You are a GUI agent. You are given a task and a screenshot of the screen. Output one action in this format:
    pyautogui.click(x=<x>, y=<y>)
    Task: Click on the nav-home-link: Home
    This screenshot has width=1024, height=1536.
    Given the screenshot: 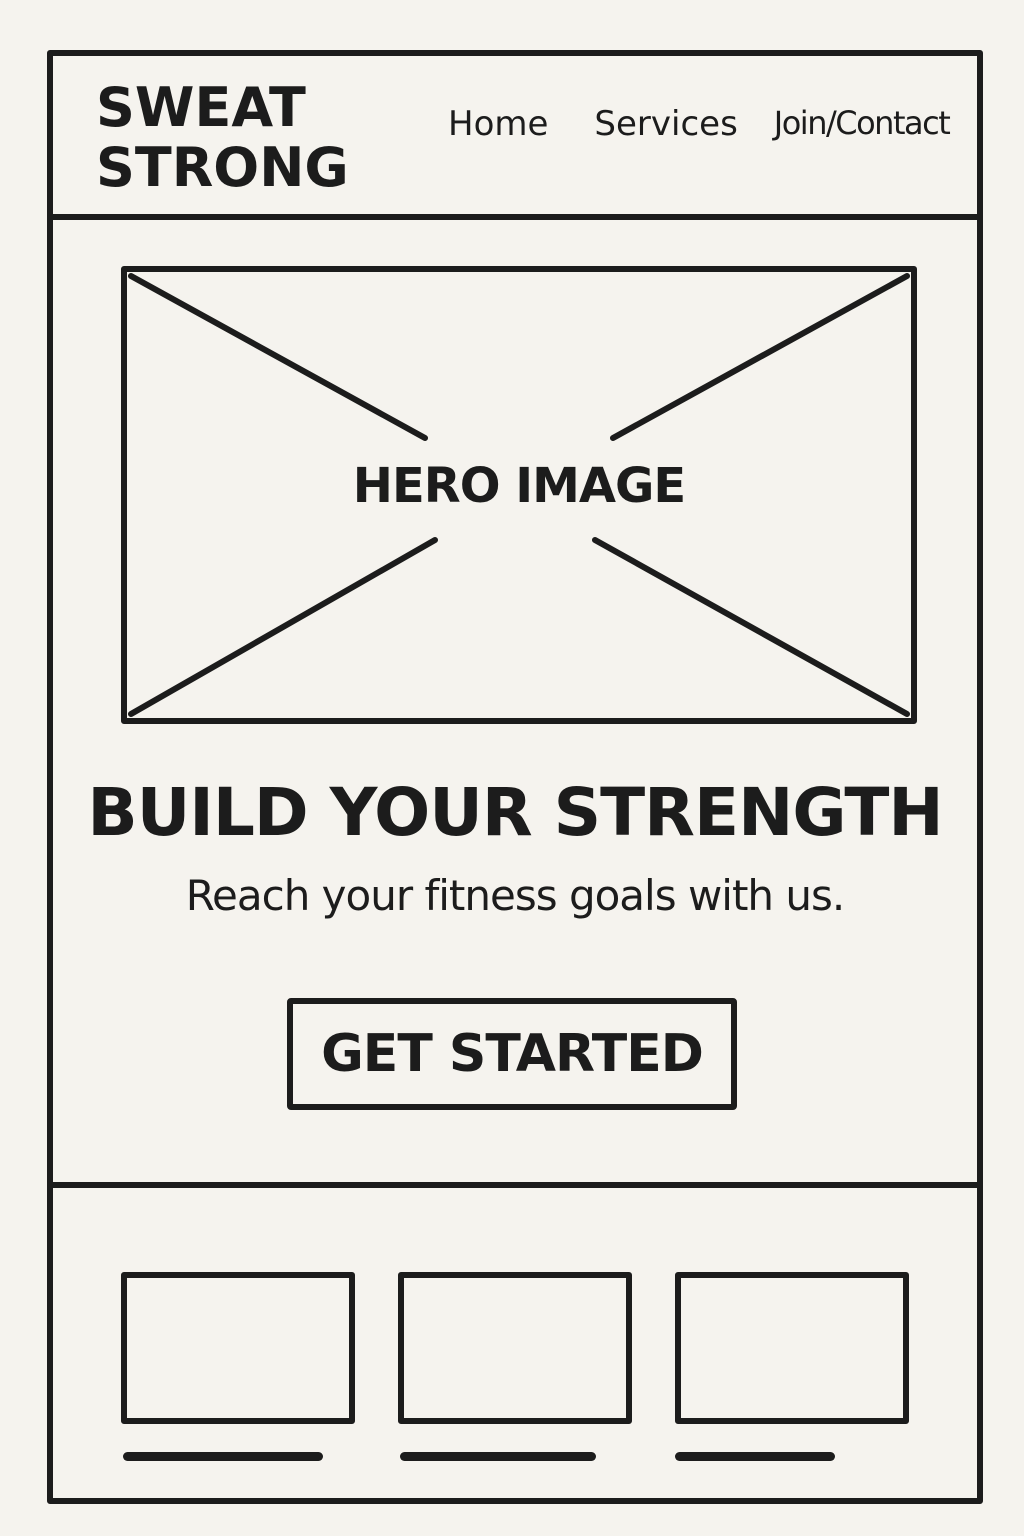 What is the action you would take?
    pyautogui.click(x=498, y=124)
    